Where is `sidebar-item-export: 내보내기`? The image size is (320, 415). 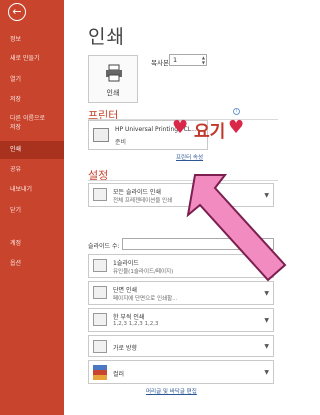 sidebar-item-export: 내보내기 is located at coordinates (32, 190).